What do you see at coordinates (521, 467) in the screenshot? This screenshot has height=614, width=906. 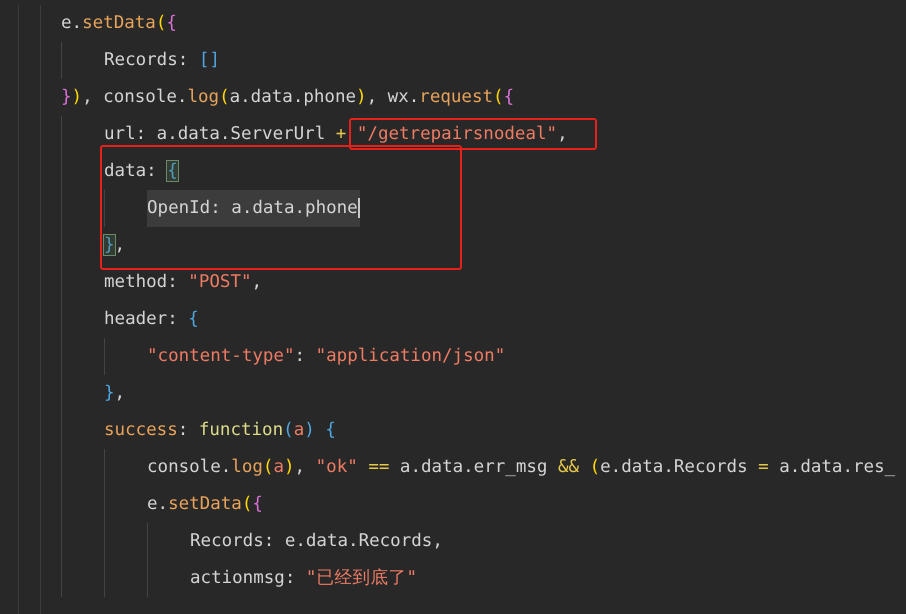 I see `code-line: console.log(a), "ok" == a.data.err_msg && (e.data.Records = a.data.res_` at bounding box center [521, 467].